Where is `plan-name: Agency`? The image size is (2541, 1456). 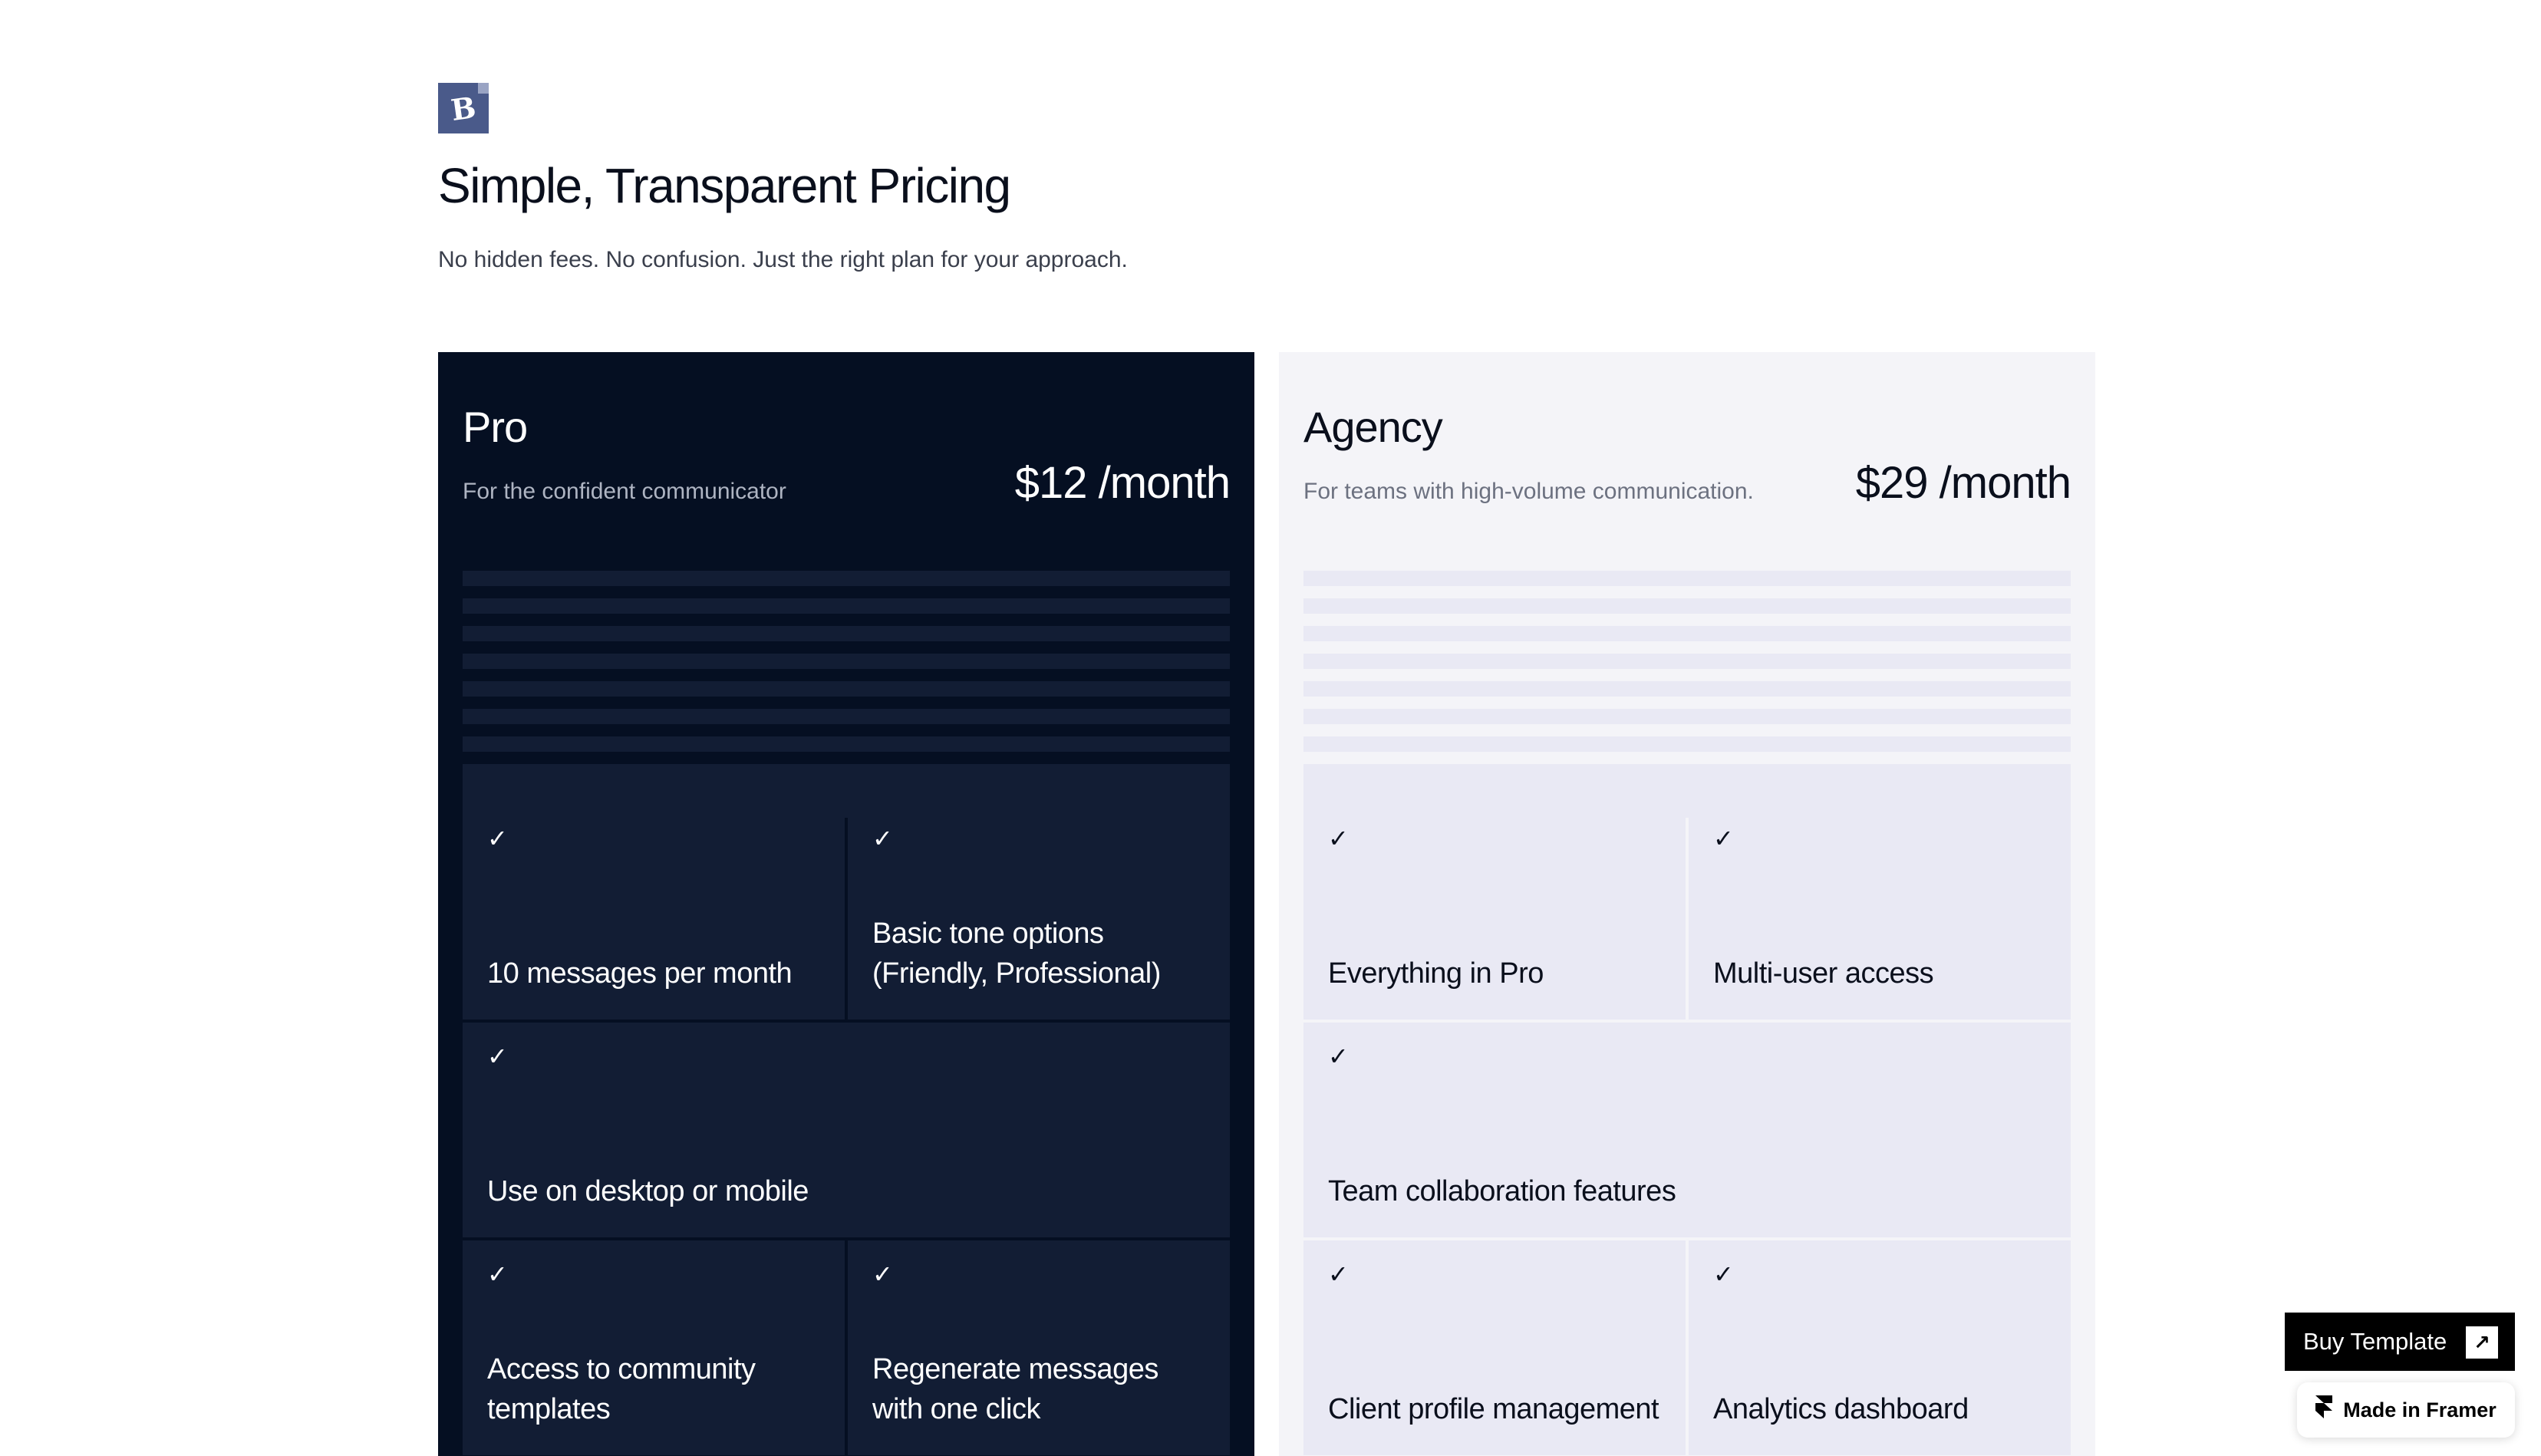
plan-name: Agency is located at coordinates (1373, 427).